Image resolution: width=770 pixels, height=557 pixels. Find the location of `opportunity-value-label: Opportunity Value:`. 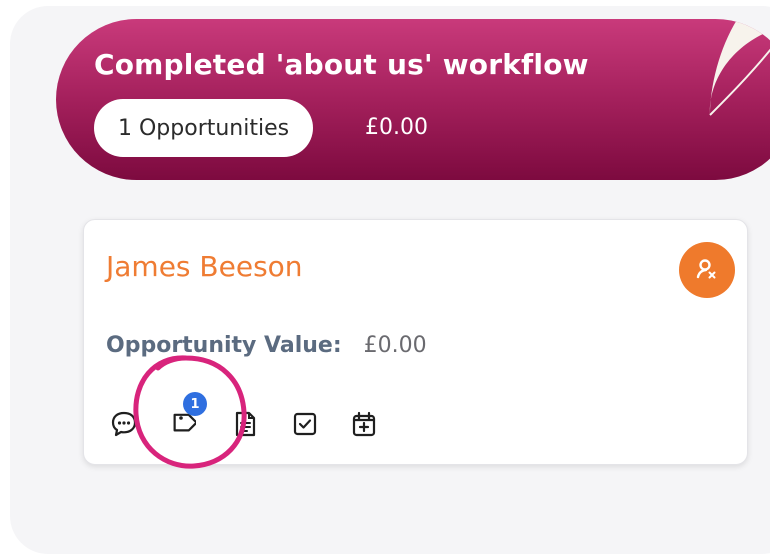

opportunity-value-label: Opportunity Value: is located at coordinates (224, 345).